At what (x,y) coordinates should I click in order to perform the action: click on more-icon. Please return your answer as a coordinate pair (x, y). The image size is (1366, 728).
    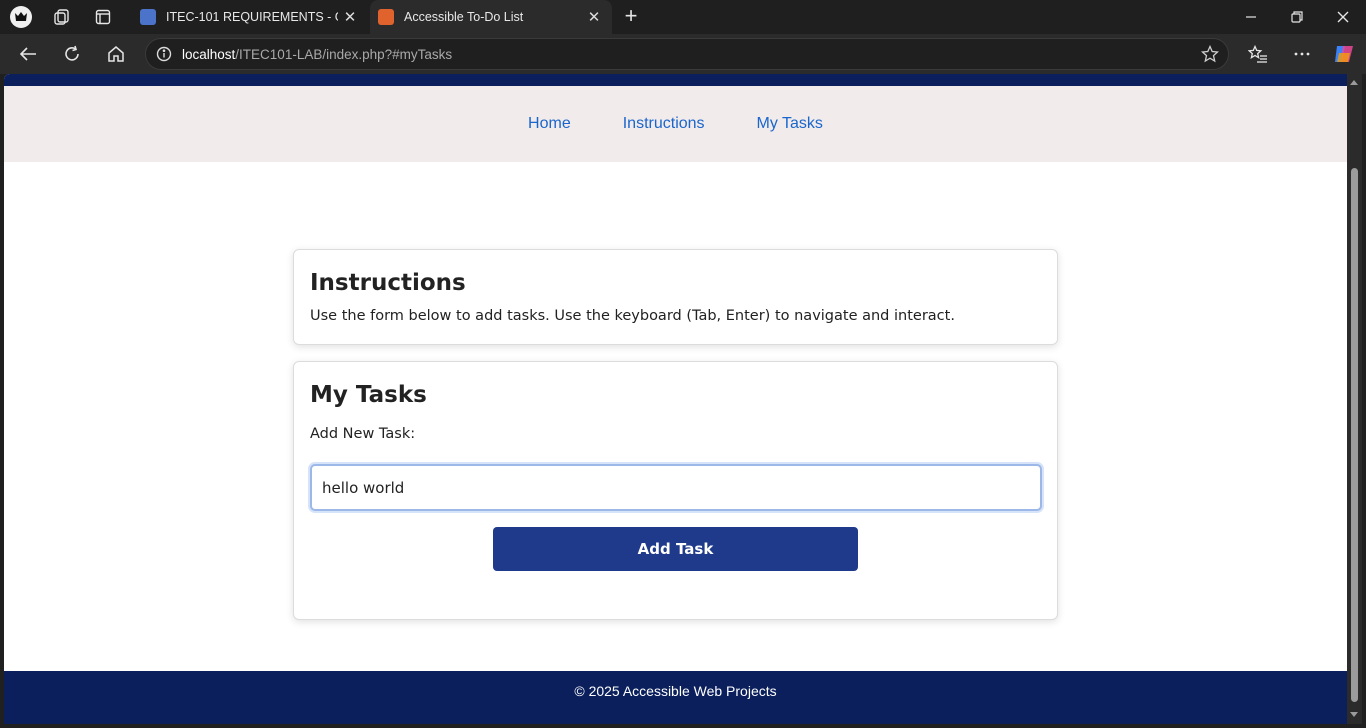
    Looking at the image, I should click on (1302, 54).